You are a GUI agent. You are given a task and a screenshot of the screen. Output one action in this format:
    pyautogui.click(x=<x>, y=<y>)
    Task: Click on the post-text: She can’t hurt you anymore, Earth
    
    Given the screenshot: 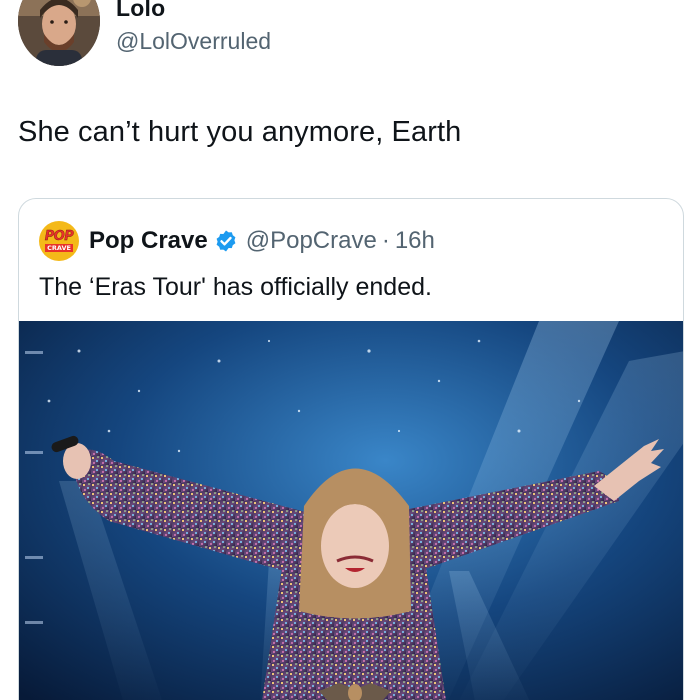 What is the action you would take?
    pyautogui.click(x=240, y=132)
    